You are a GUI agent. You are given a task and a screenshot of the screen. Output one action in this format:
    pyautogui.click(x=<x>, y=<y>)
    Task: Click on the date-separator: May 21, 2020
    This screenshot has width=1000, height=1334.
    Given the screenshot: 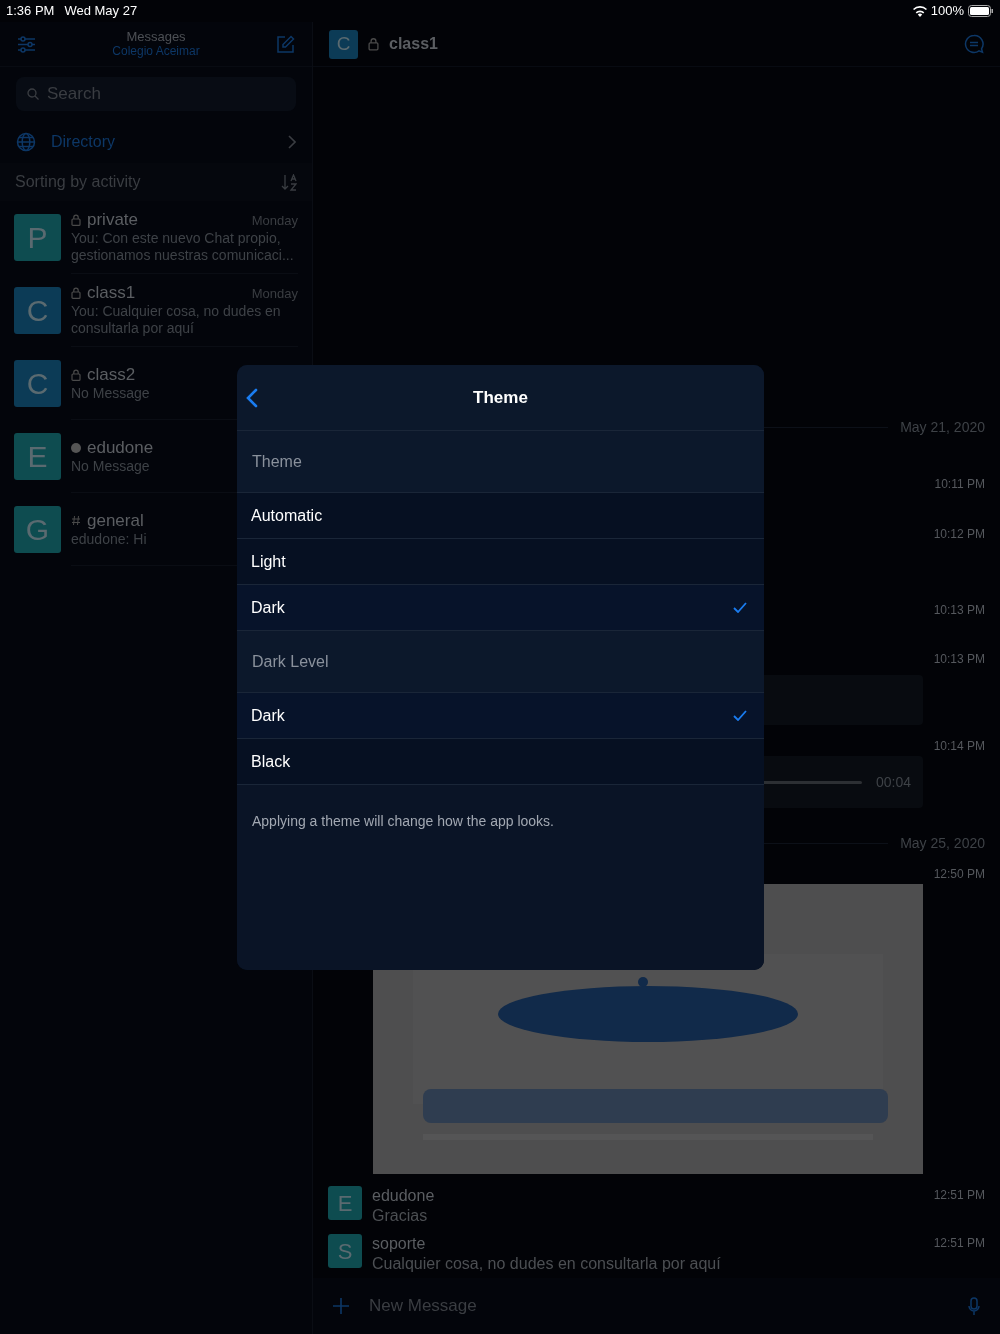 What is the action you would take?
    pyautogui.click(x=942, y=427)
    